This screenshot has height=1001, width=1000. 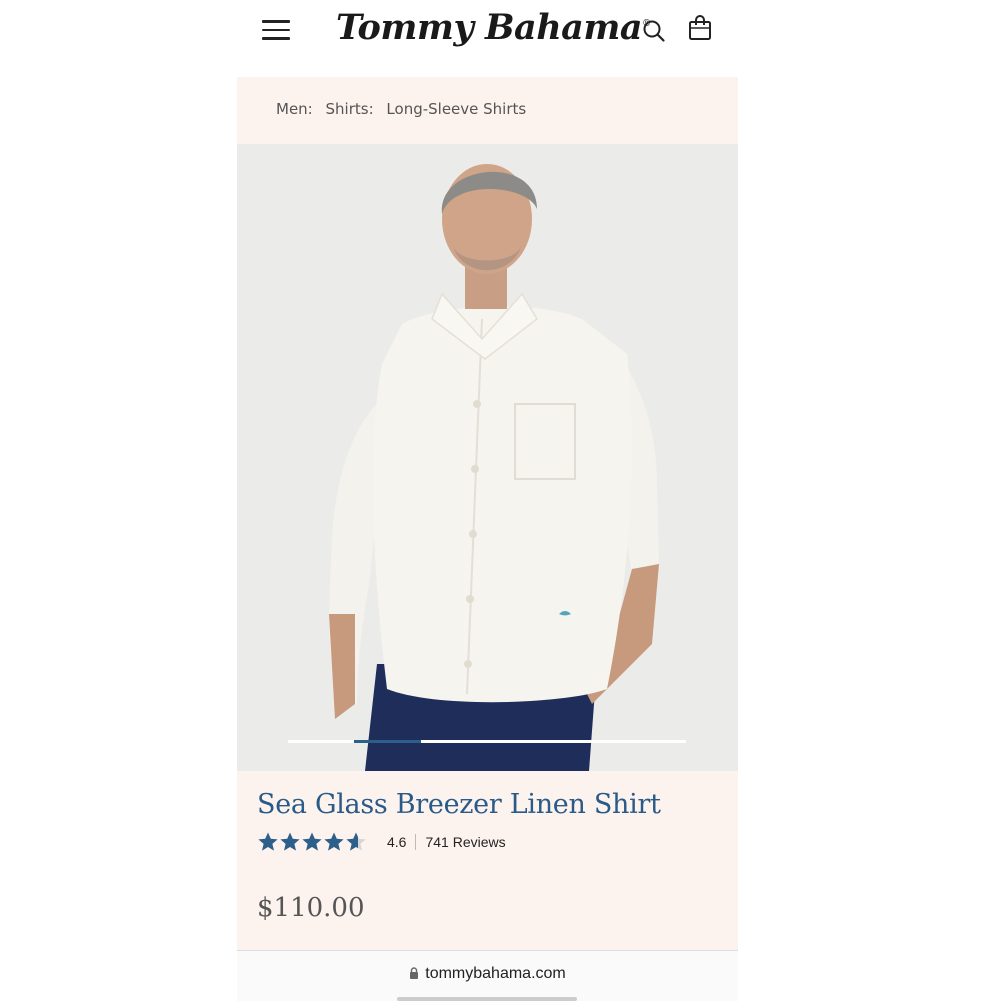 I want to click on url-display: tommybahama.com, so click(x=487, y=974).